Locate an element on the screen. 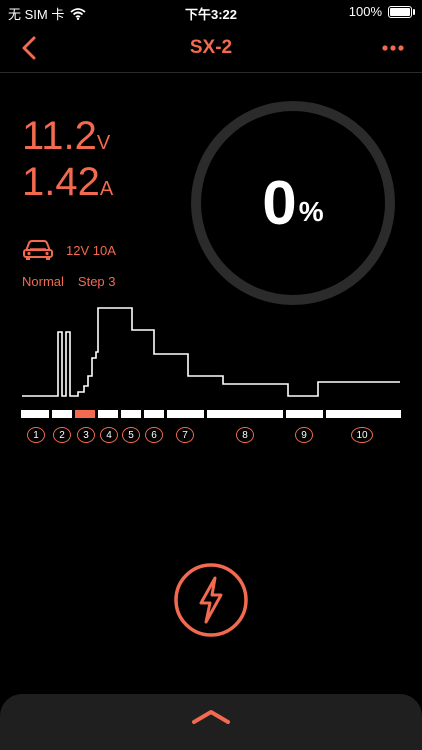 This screenshot has width=422, height=750. current-value: 1.42 is located at coordinates (61, 182).